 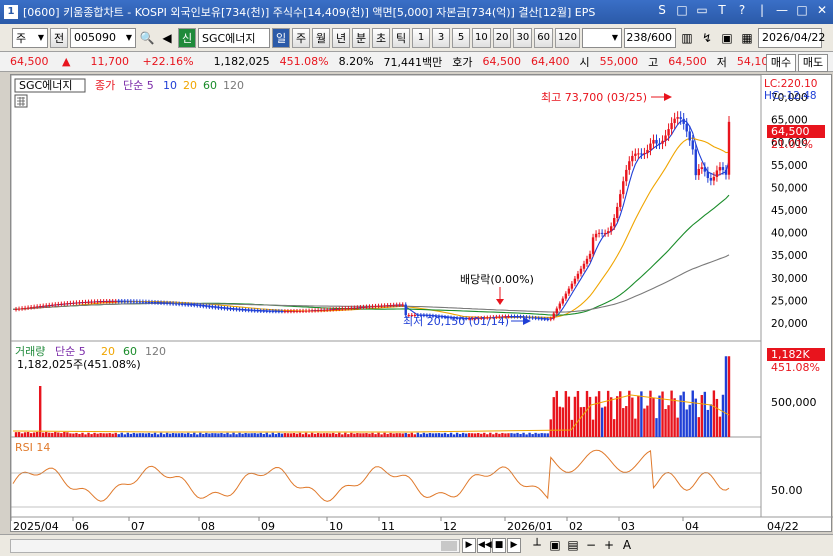 I want to click on scroll-right-icon: ▶, so click(x=469, y=545).